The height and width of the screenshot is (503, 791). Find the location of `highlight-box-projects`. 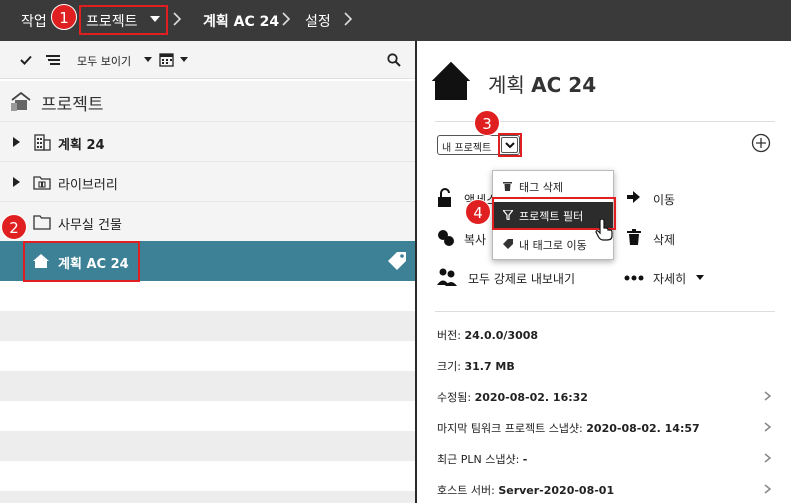

highlight-box-projects is located at coordinates (123, 20).